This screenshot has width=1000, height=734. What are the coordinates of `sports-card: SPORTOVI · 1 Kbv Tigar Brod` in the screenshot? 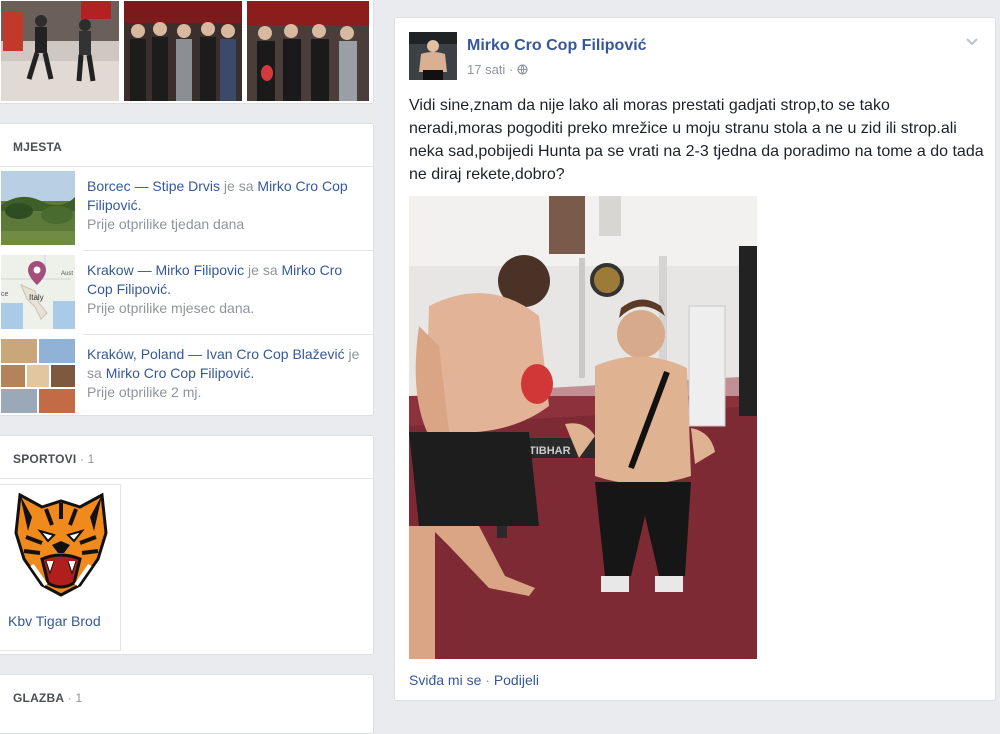 It's located at (187, 545).